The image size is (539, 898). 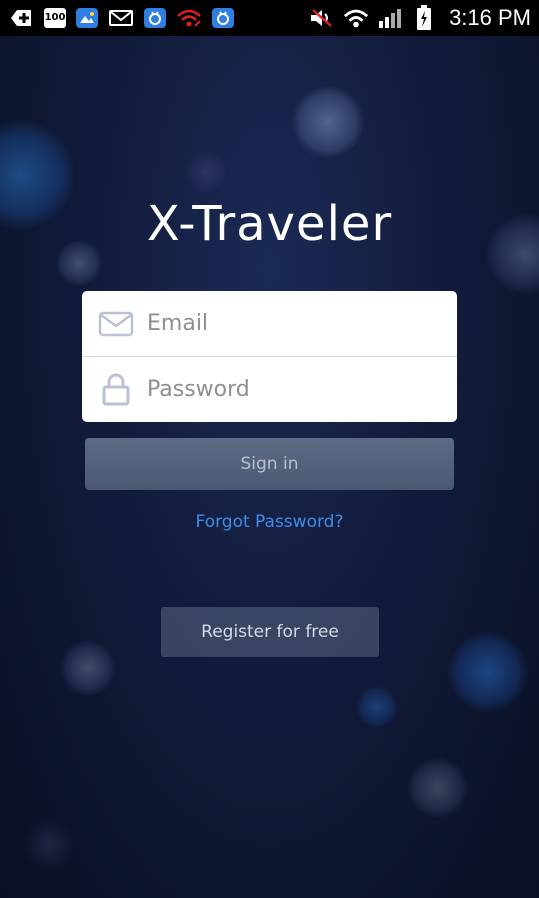 I want to click on system-icons: 3:16 PM, so click(x=420, y=18).